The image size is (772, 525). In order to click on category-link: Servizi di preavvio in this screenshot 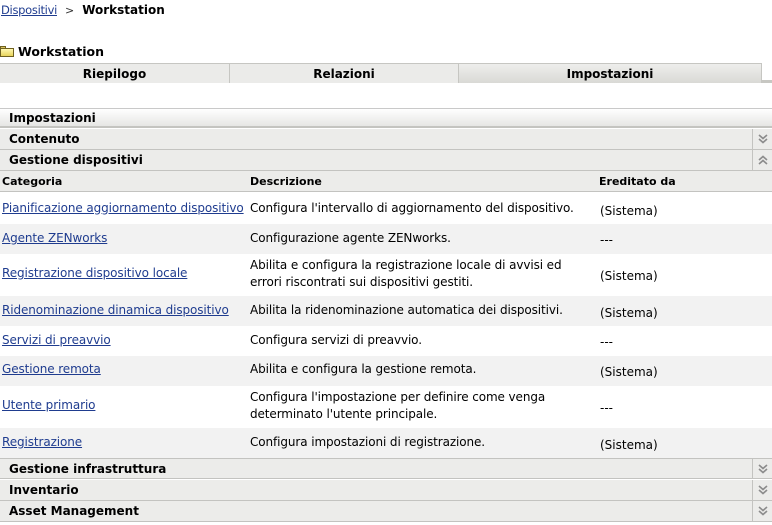, I will do `click(56, 340)`.